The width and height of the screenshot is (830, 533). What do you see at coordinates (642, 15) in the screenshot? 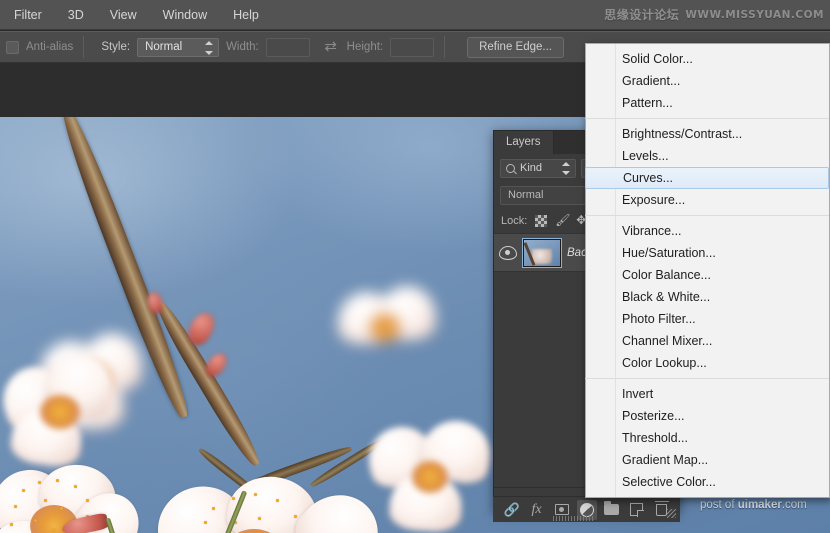
I see `watermark-top-cn: 思缘设计论坛` at bounding box center [642, 15].